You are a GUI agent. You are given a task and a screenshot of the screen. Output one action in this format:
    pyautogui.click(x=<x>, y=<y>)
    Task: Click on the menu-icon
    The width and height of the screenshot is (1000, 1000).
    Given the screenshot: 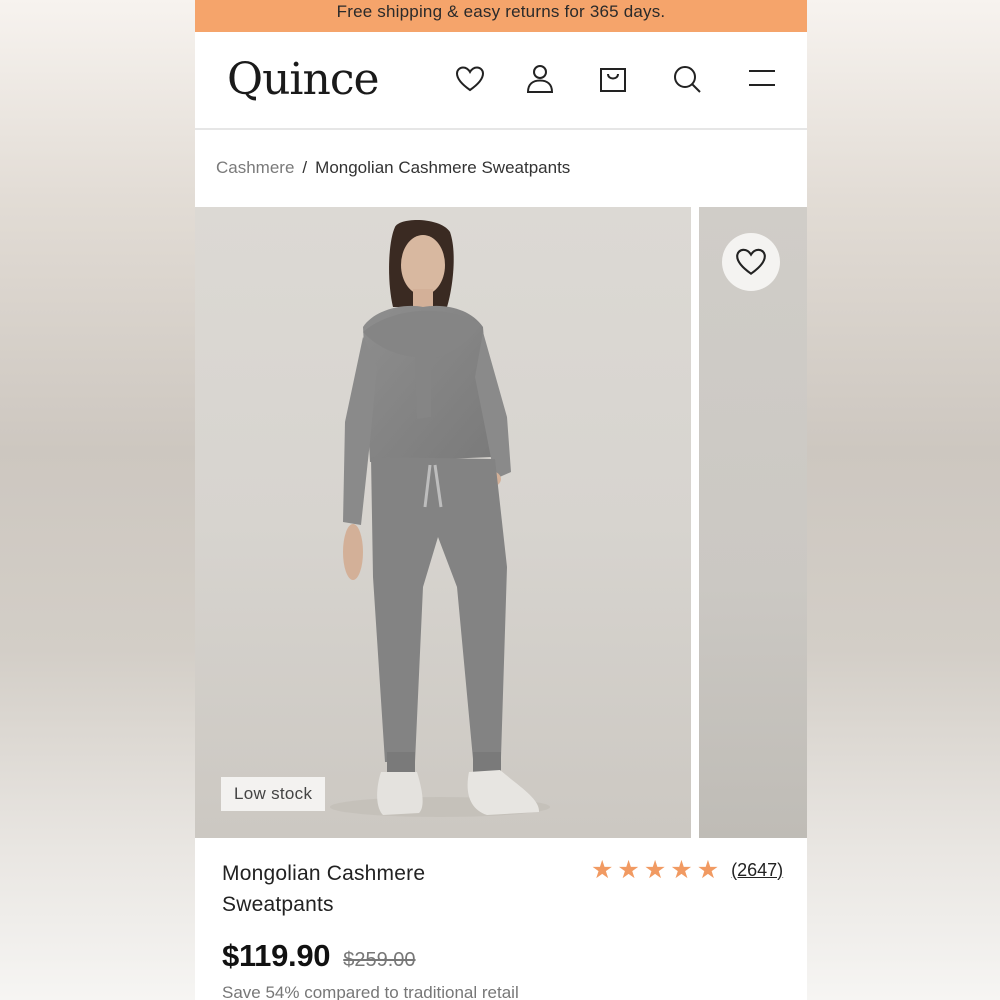 What is the action you would take?
    pyautogui.click(x=762, y=79)
    